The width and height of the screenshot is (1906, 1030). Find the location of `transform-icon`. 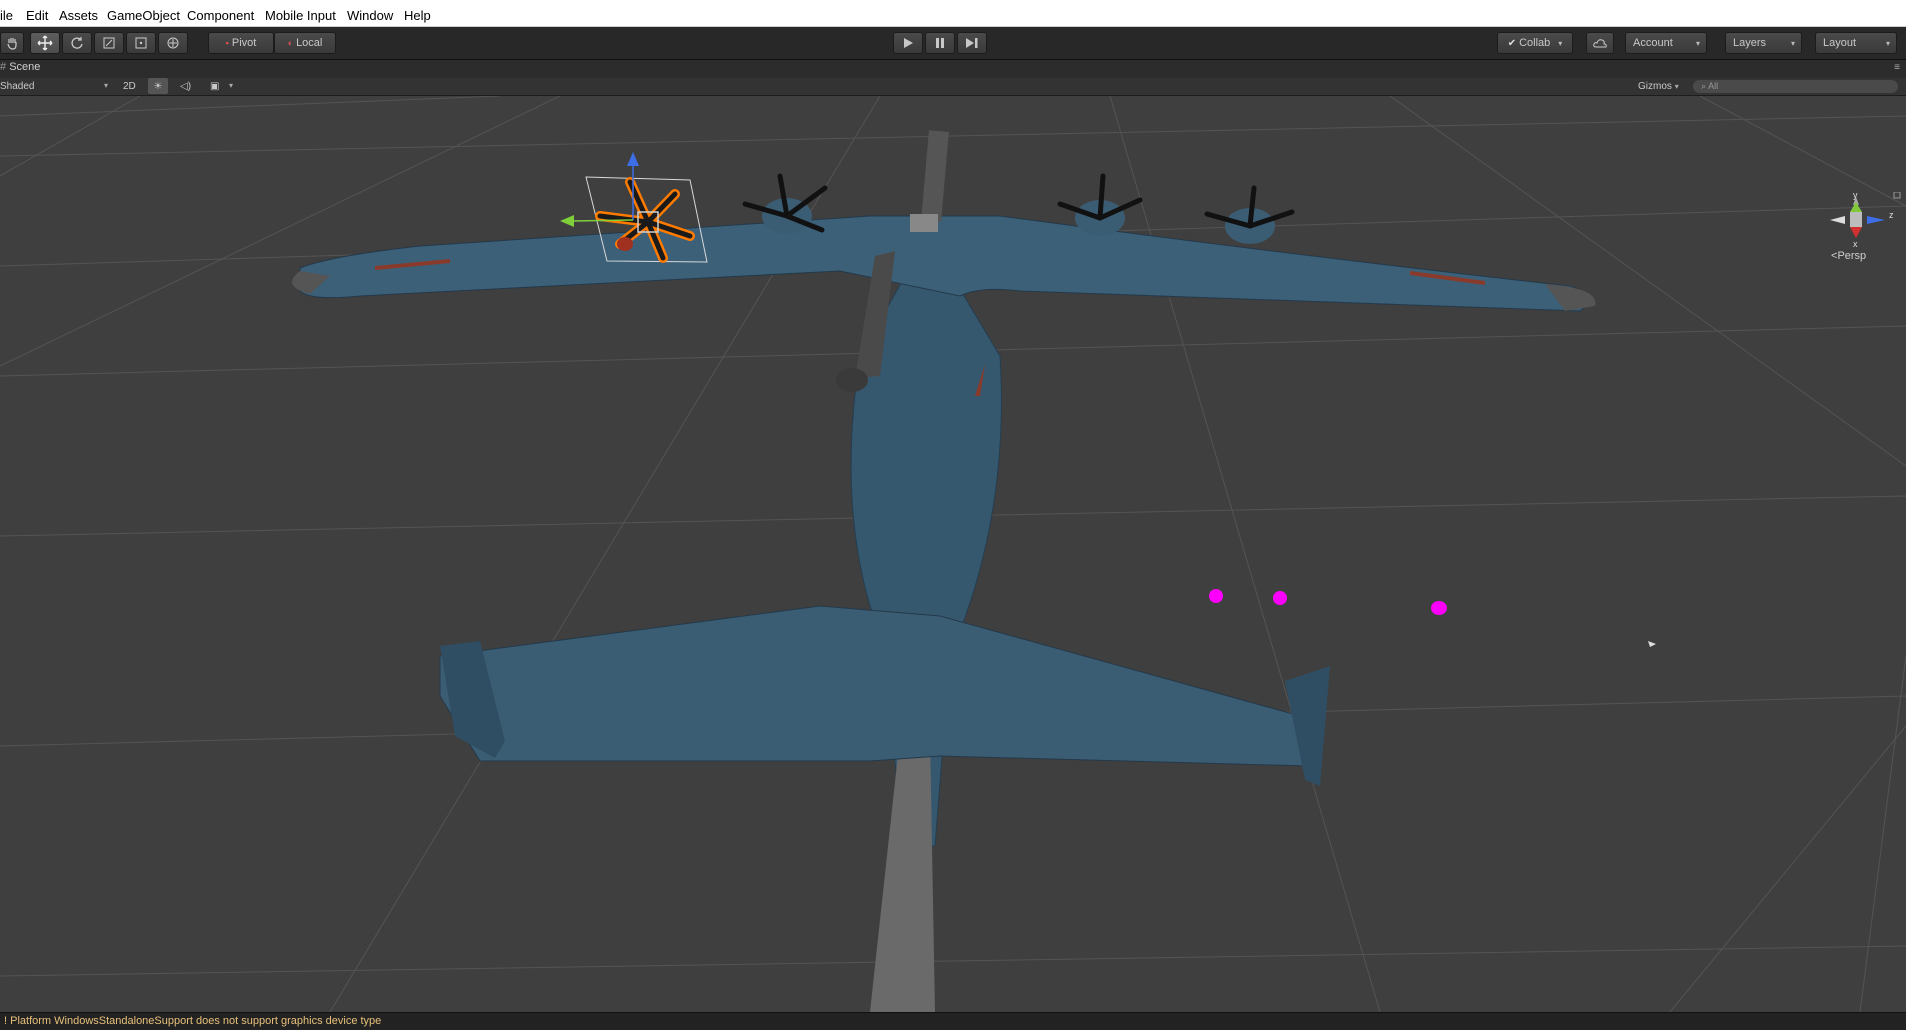

transform-icon is located at coordinates (173, 43).